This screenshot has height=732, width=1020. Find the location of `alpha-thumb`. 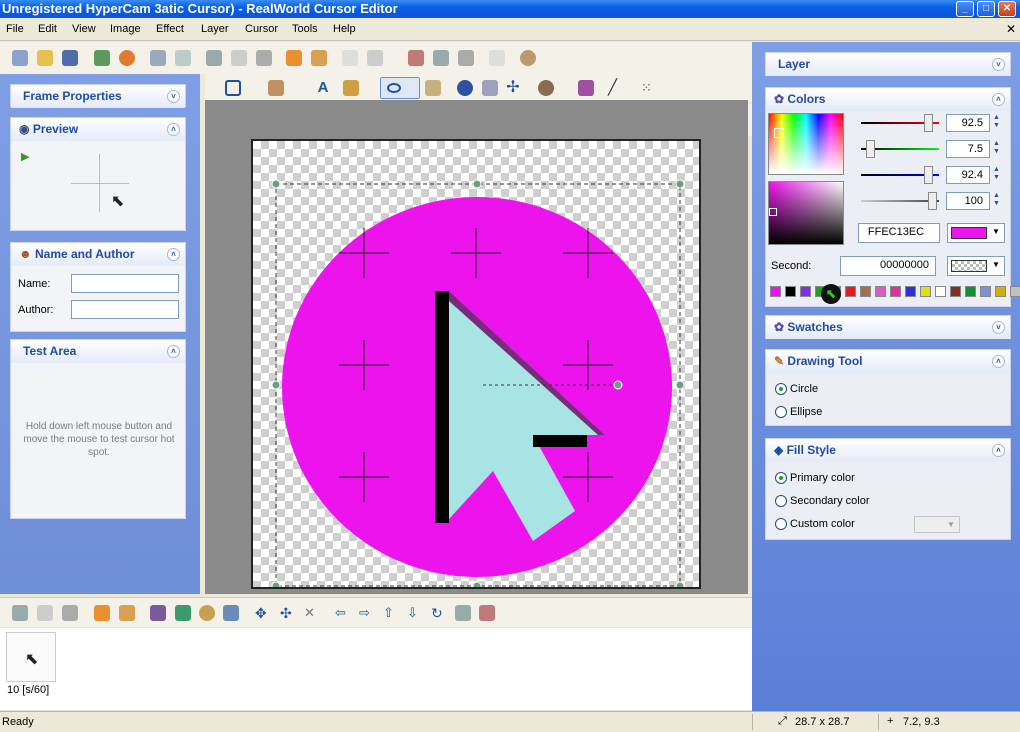

alpha-thumb is located at coordinates (932, 201).